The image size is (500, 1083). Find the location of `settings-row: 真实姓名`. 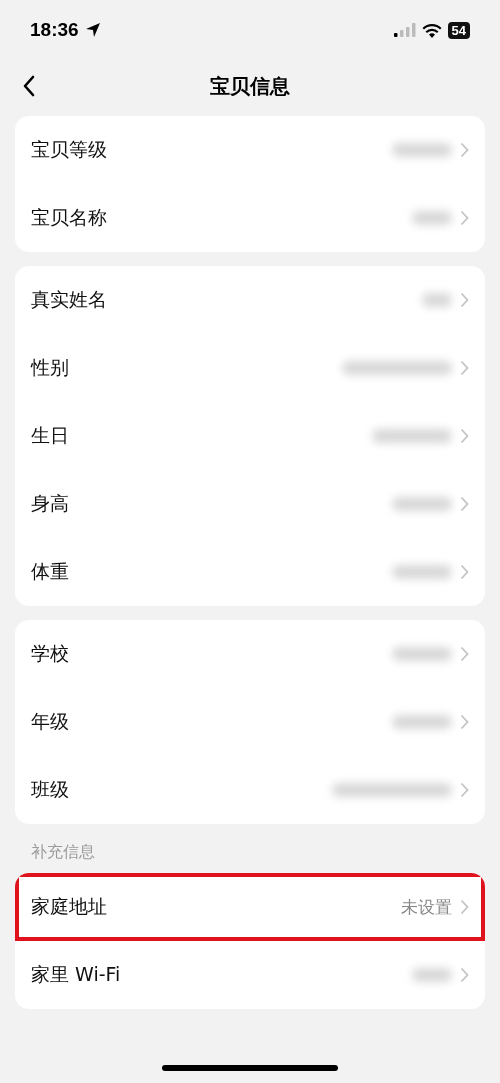

settings-row: 真实姓名 is located at coordinates (250, 300).